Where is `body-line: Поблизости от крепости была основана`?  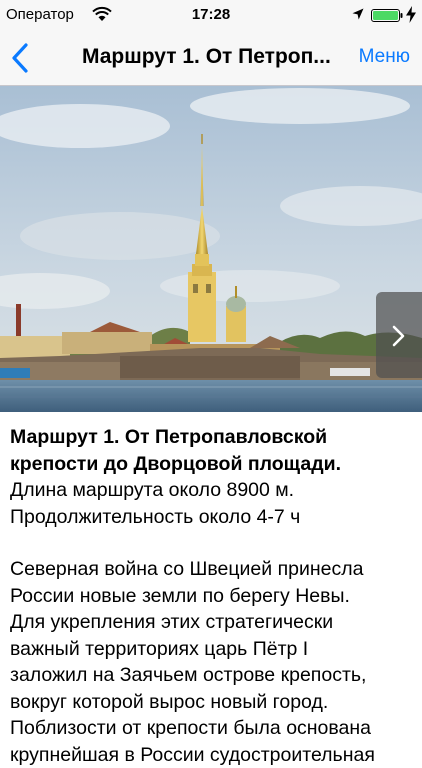
body-line: Поблизости от крепости была основана is located at coordinates (212, 728).